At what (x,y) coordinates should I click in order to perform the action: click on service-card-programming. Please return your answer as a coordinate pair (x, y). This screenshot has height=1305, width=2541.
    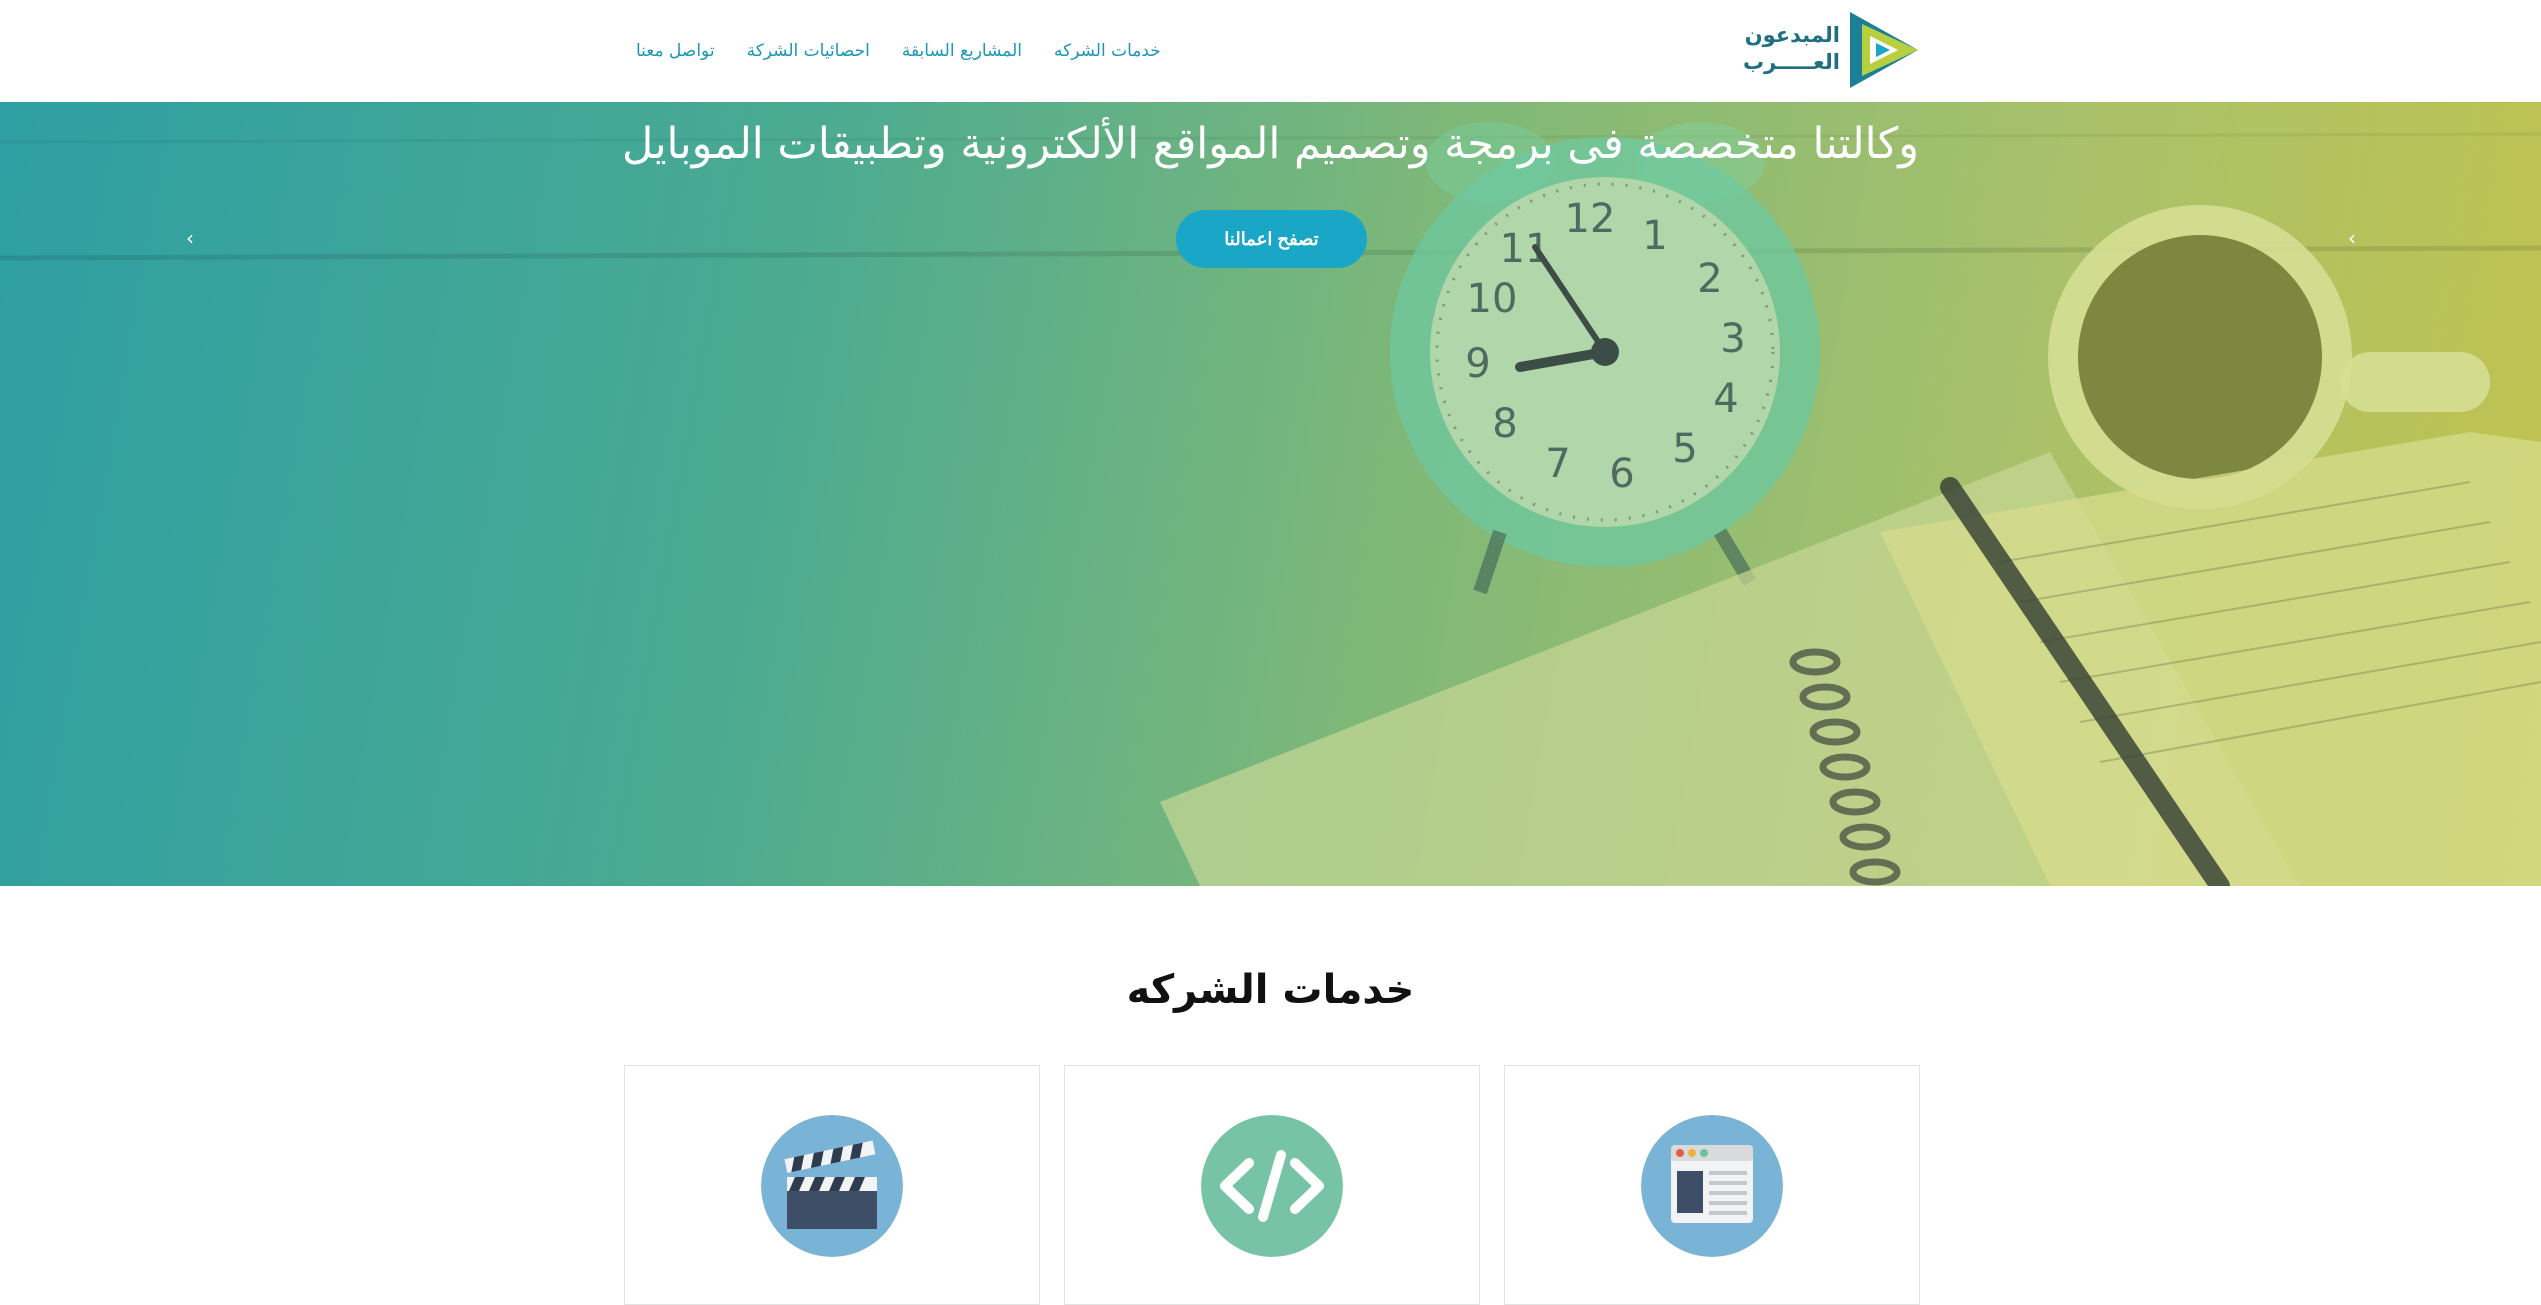
    Looking at the image, I should click on (1272, 1185).